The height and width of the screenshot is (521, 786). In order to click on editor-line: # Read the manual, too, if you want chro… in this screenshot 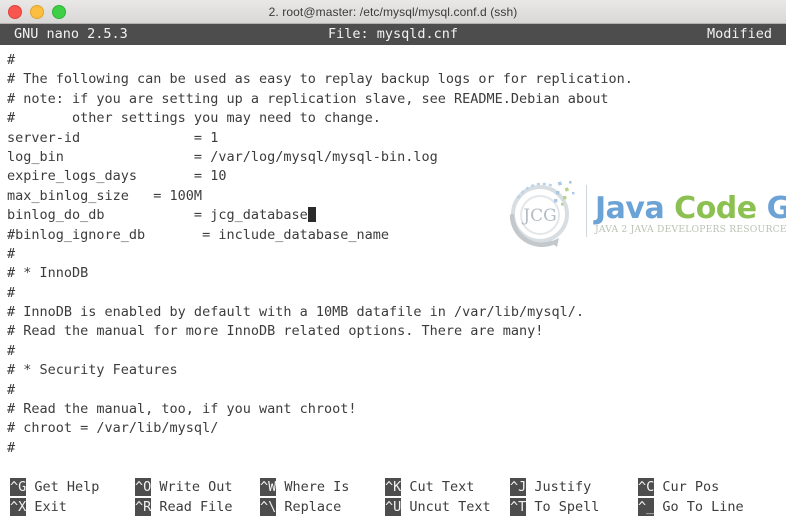, I will do `click(182, 409)`.